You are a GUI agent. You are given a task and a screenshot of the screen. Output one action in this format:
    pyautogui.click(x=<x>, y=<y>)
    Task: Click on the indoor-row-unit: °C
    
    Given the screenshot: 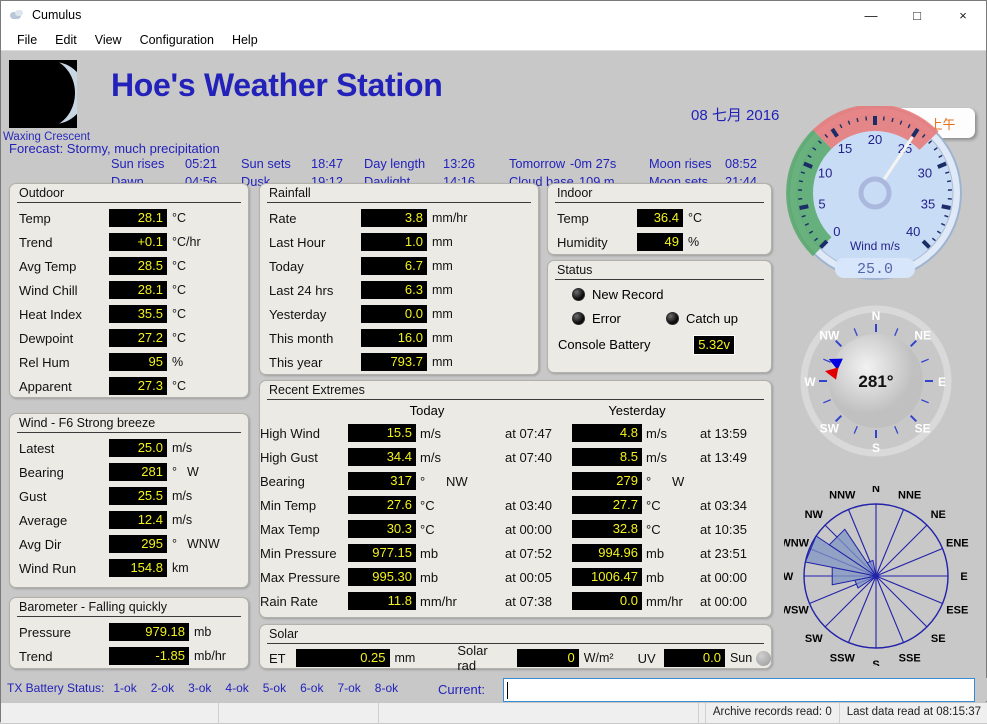 What is the action you would take?
    pyautogui.click(x=695, y=218)
    